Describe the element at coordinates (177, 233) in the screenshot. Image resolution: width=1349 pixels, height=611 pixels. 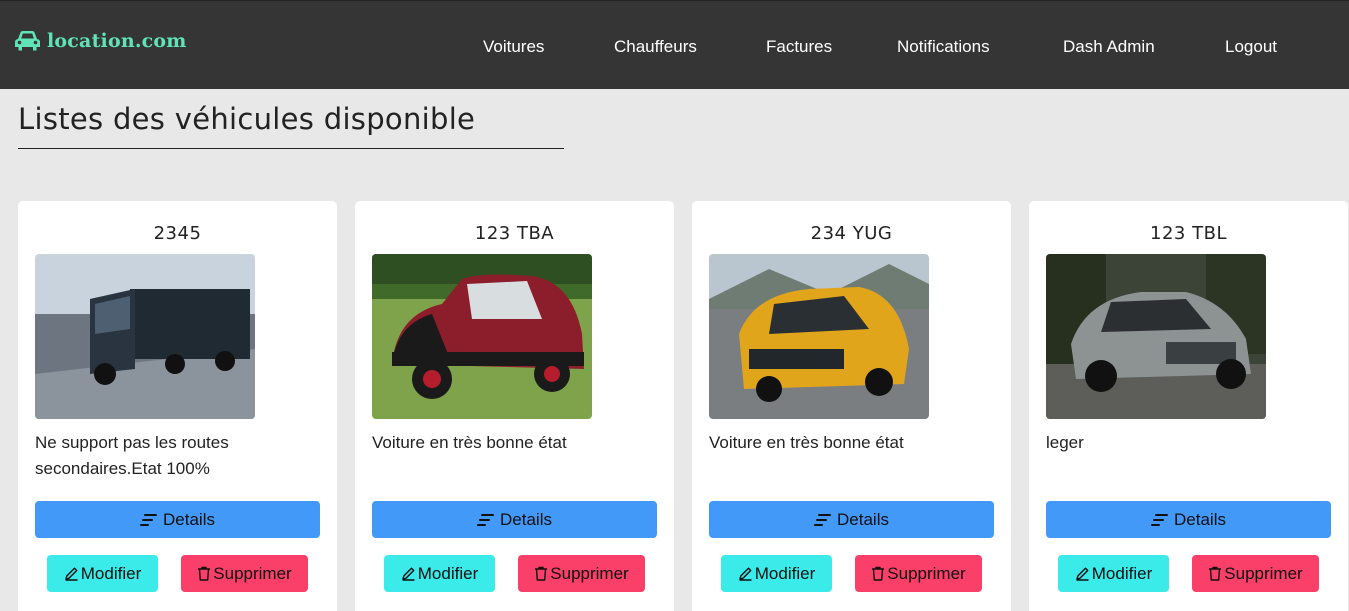
I see `vehicle-code: 2345` at that location.